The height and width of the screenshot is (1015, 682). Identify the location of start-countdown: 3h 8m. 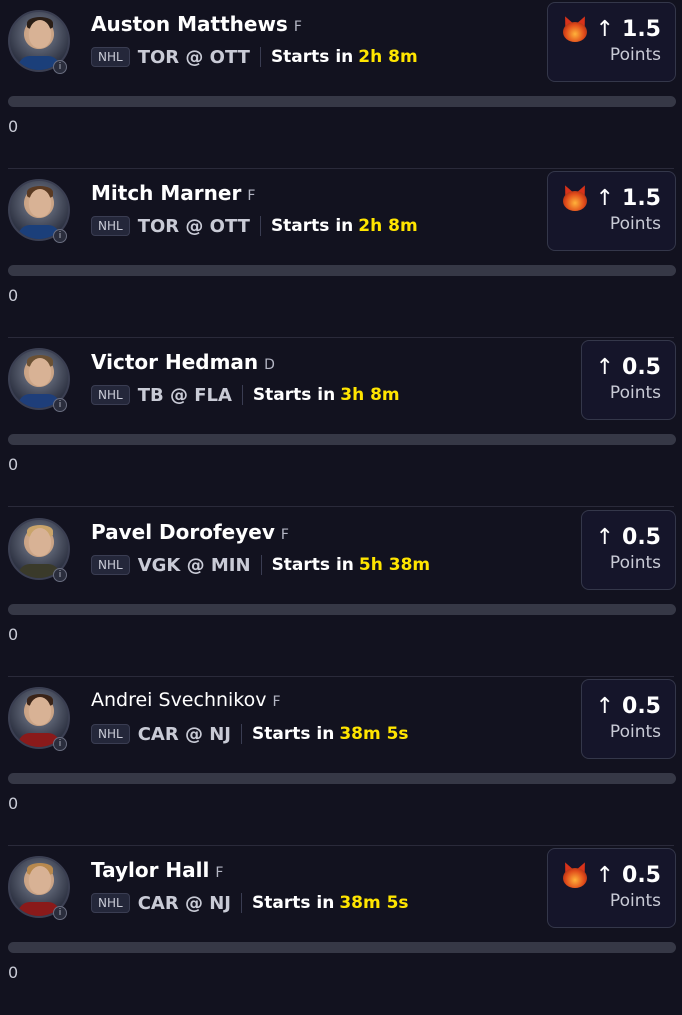
(370, 395).